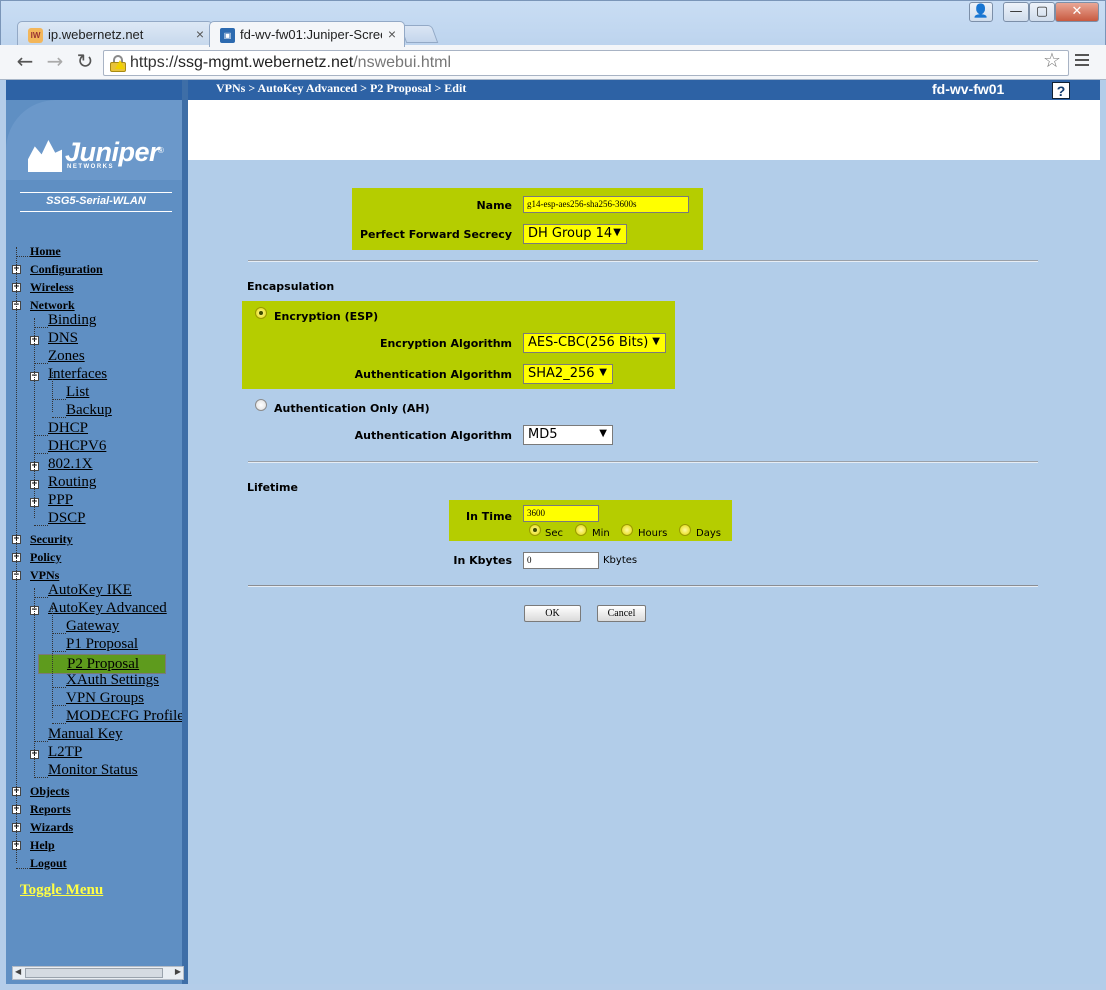 The height and width of the screenshot is (990, 1106). What do you see at coordinates (48, 863) in the screenshot?
I see `sidebar-item-logout: Logout` at bounding box center [48, 863].